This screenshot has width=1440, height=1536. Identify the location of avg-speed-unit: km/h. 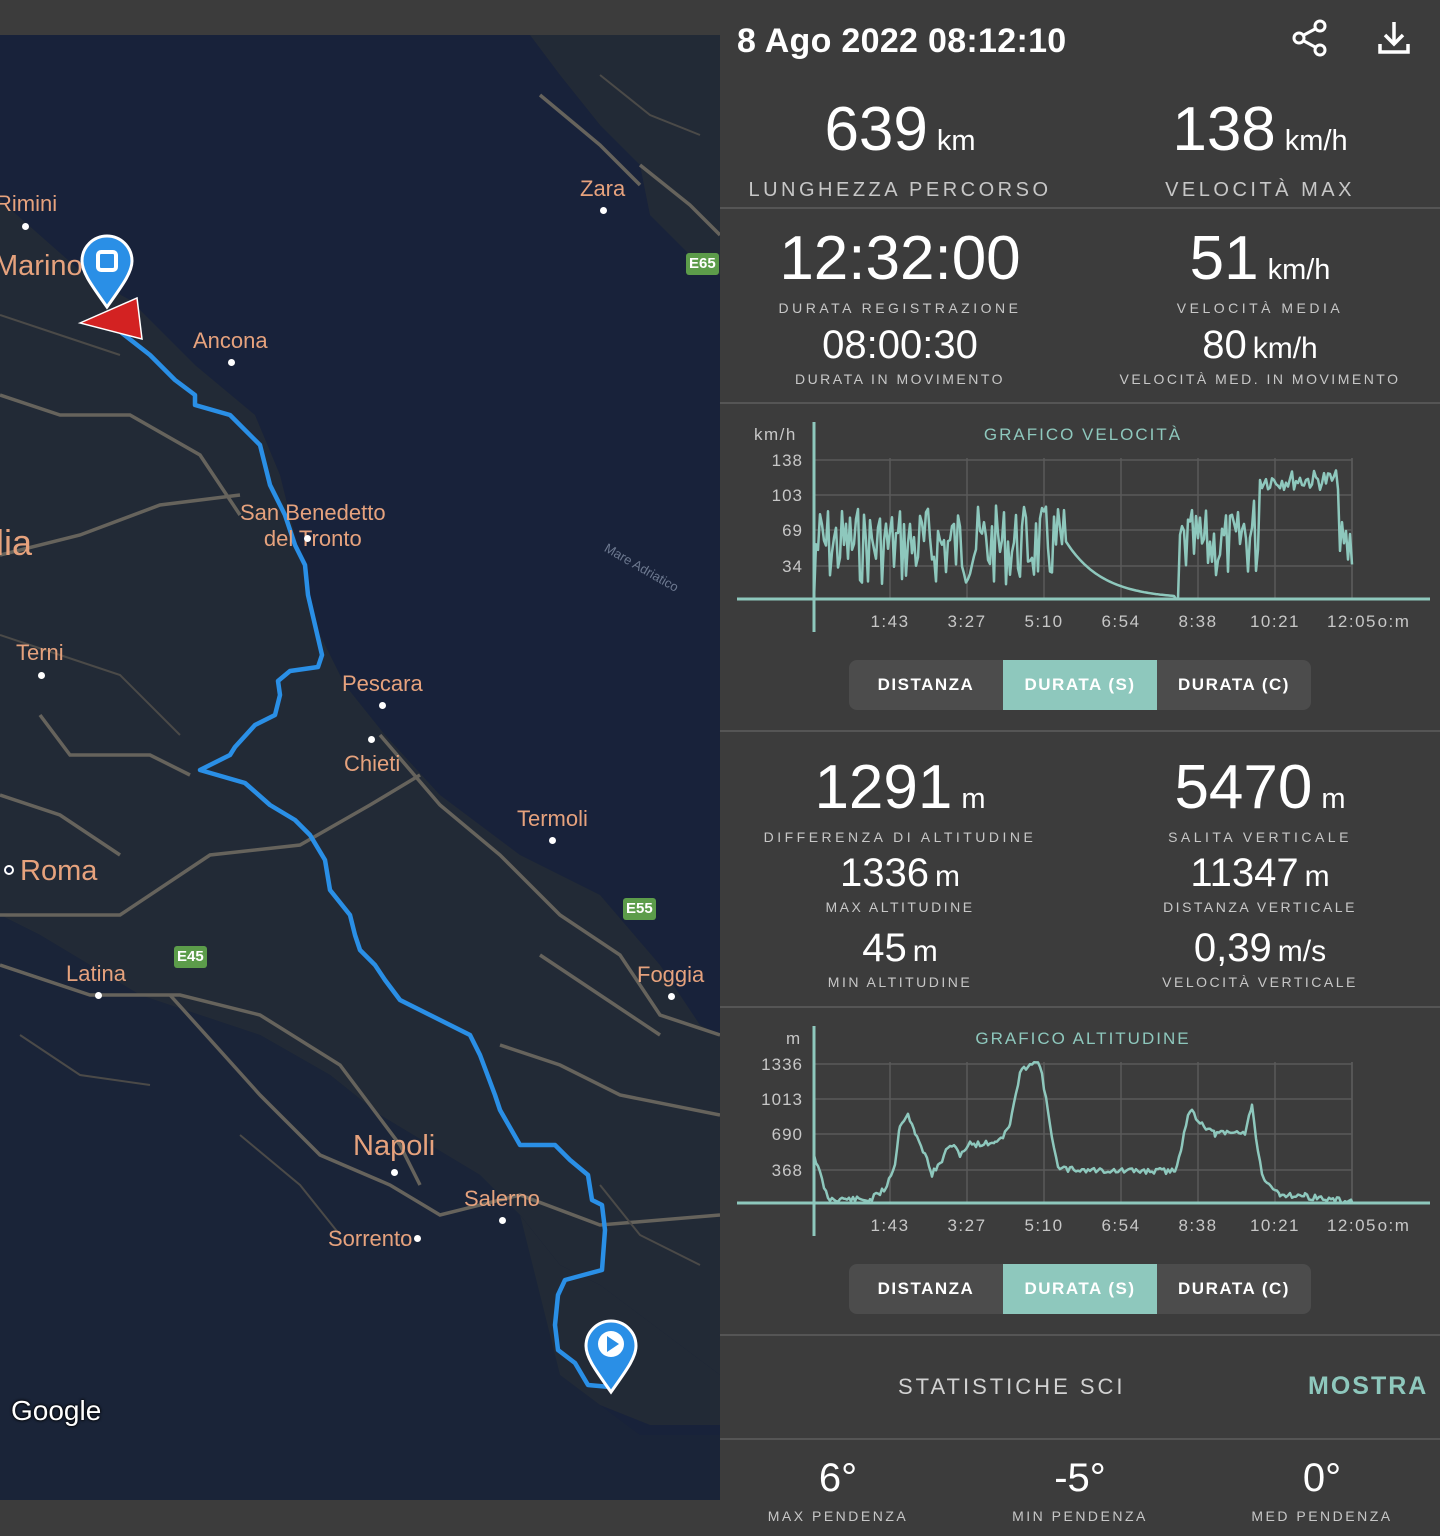
(1299, 270).